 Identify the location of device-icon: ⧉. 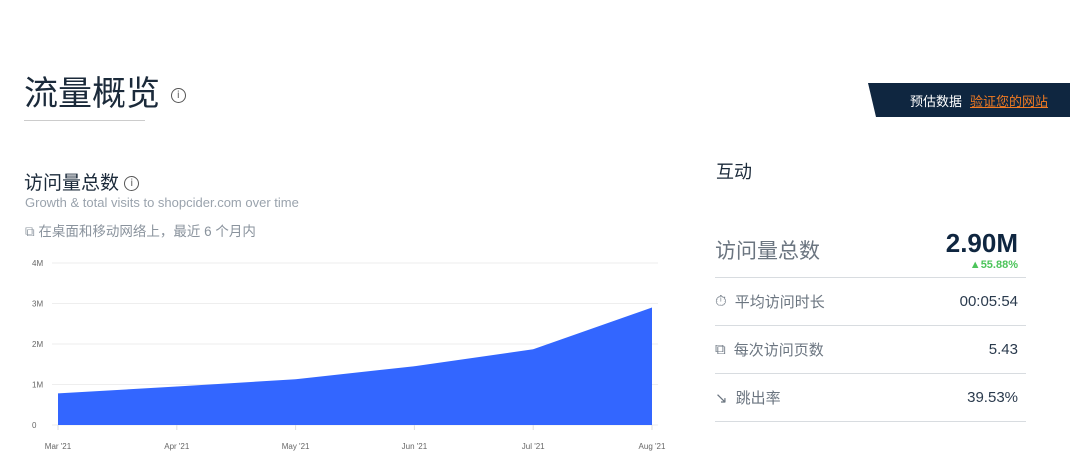
(30, 231).